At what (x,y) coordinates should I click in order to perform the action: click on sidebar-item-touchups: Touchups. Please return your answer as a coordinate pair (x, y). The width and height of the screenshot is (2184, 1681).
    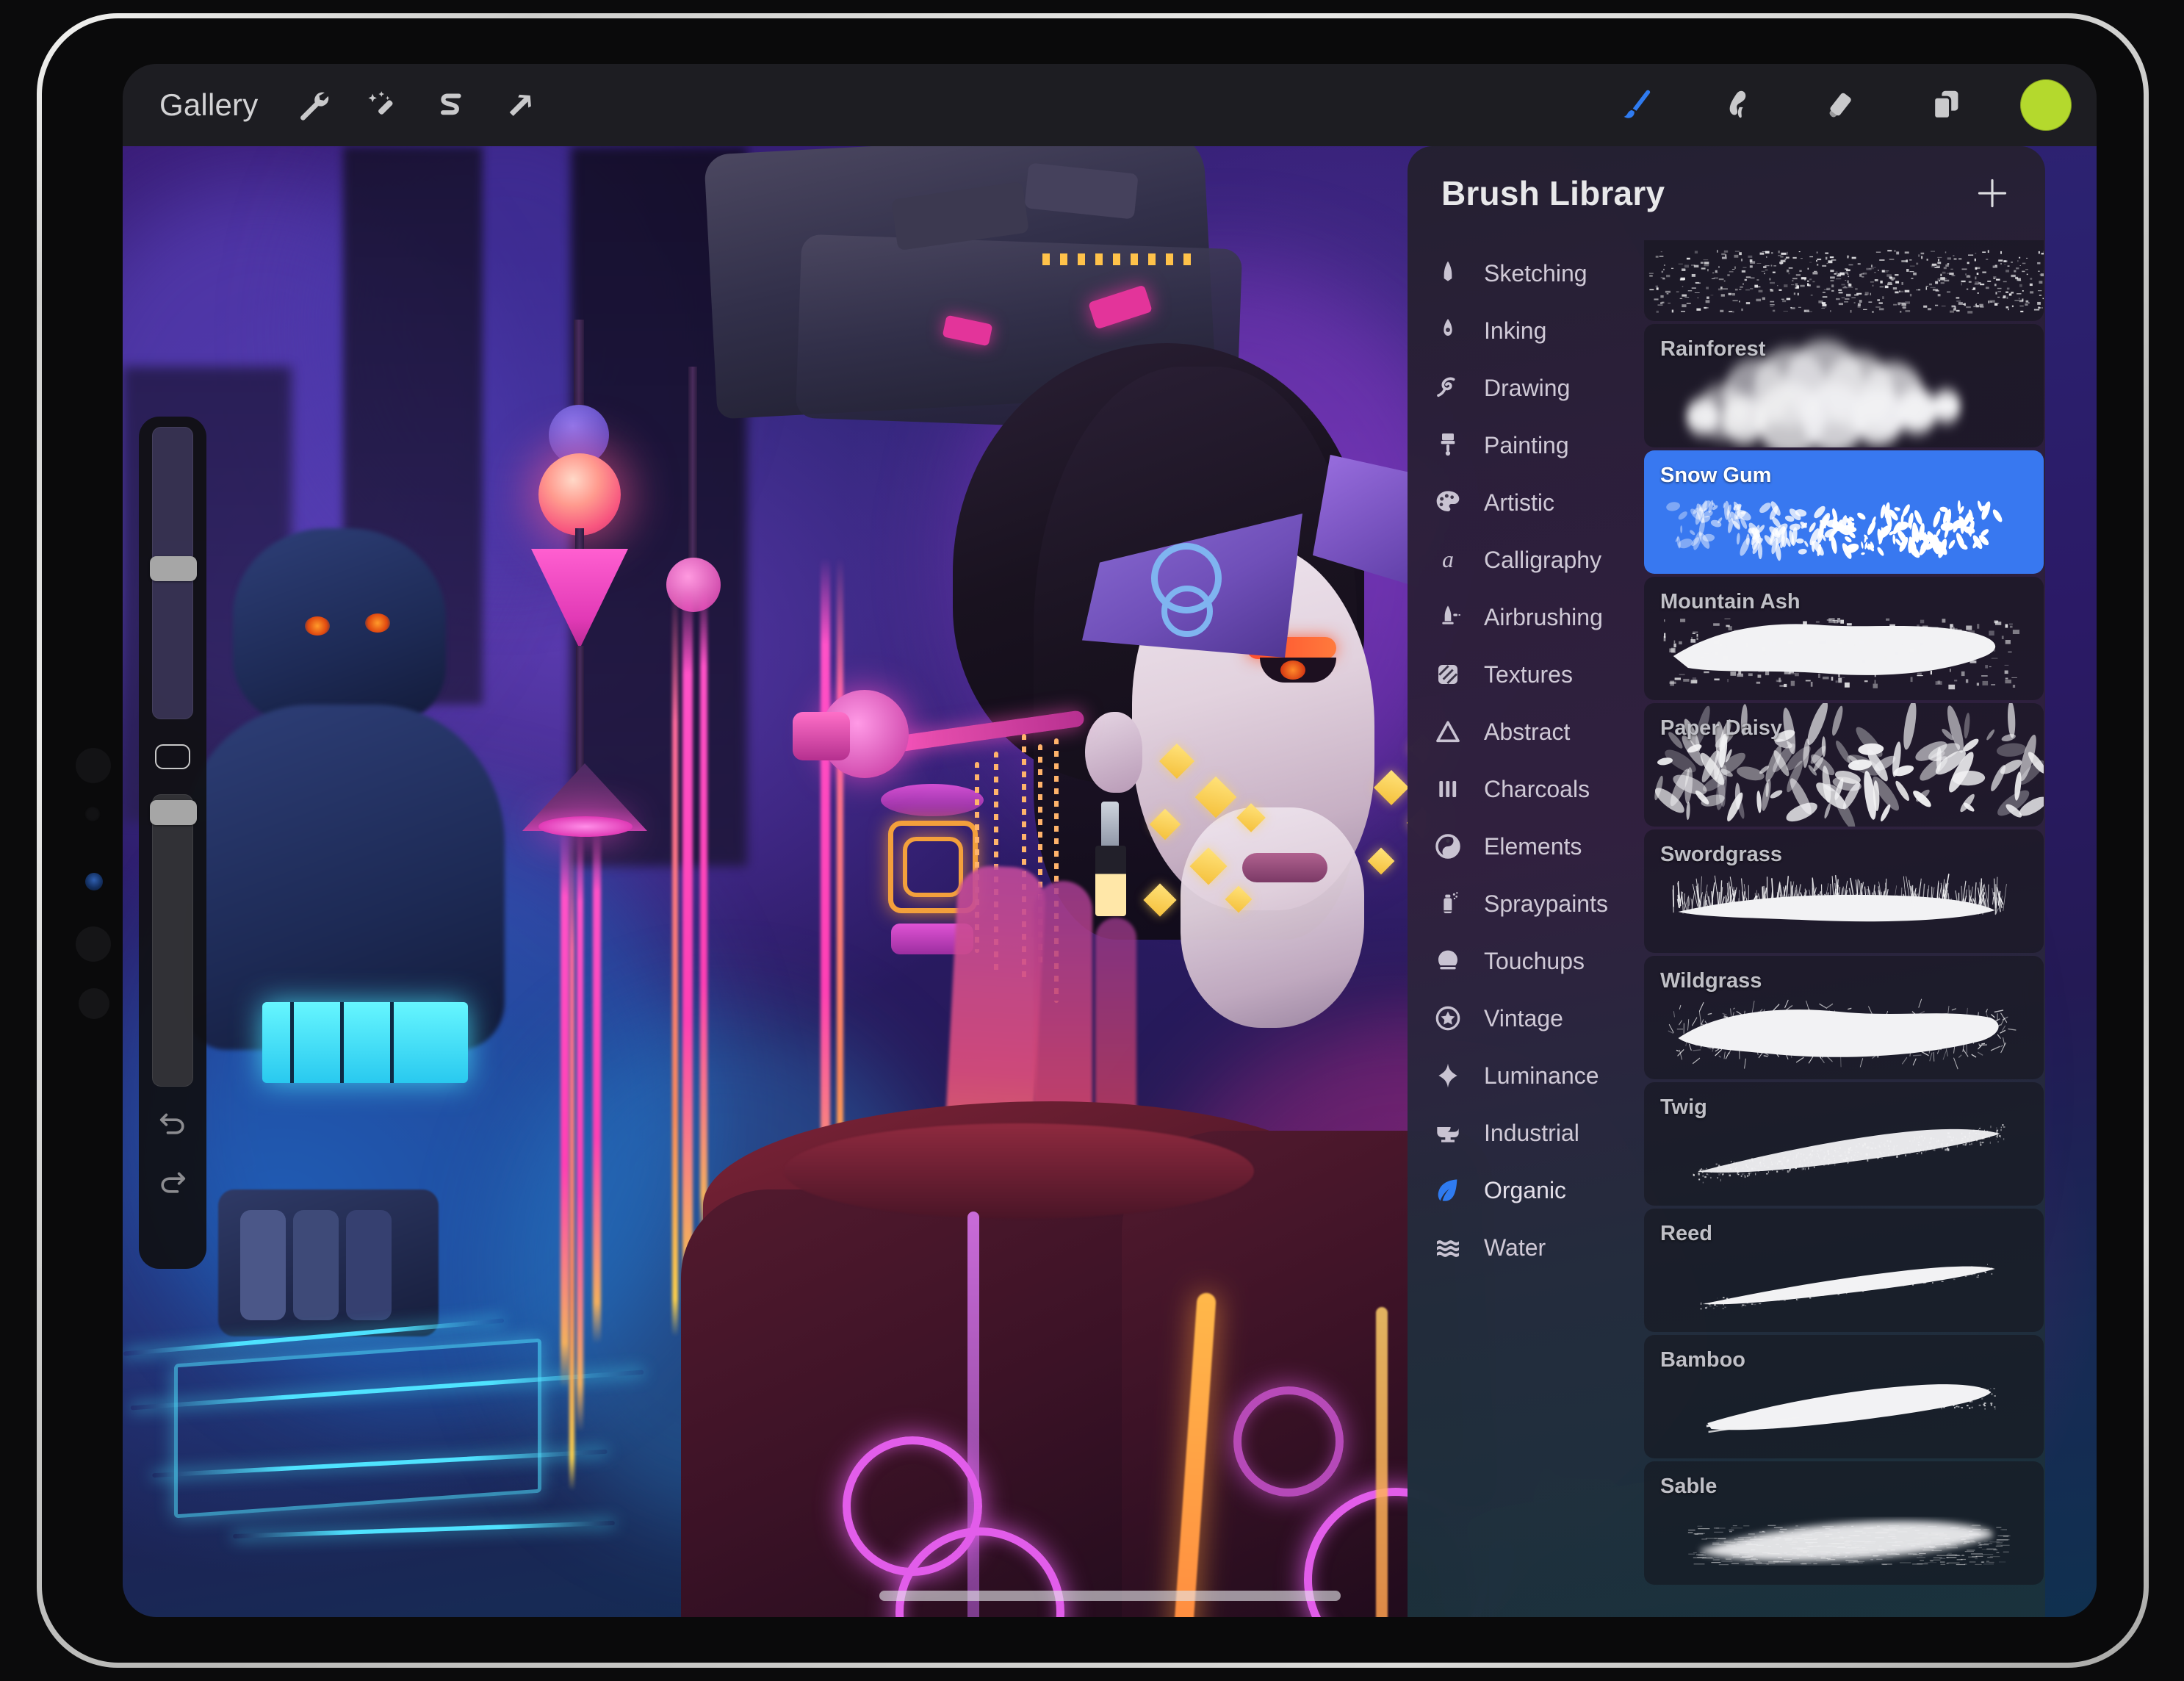
    Looking at the image, I should click on (1526, 961).